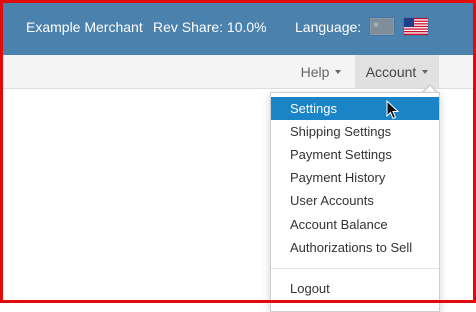 This screenshot has height=312, width=476. I want to click on menu-item-payment-history: Payment History, so click(355, 177).